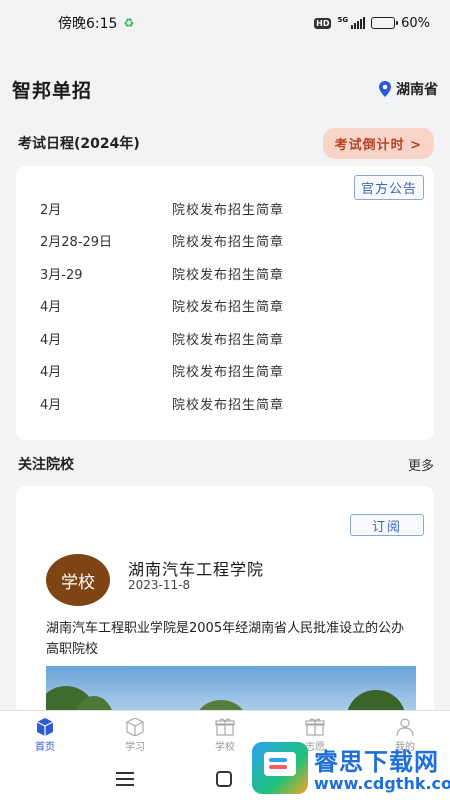 This screenshot has height=800, width=450. I want to click on location-selector: 湖南省, so click(408, 89).